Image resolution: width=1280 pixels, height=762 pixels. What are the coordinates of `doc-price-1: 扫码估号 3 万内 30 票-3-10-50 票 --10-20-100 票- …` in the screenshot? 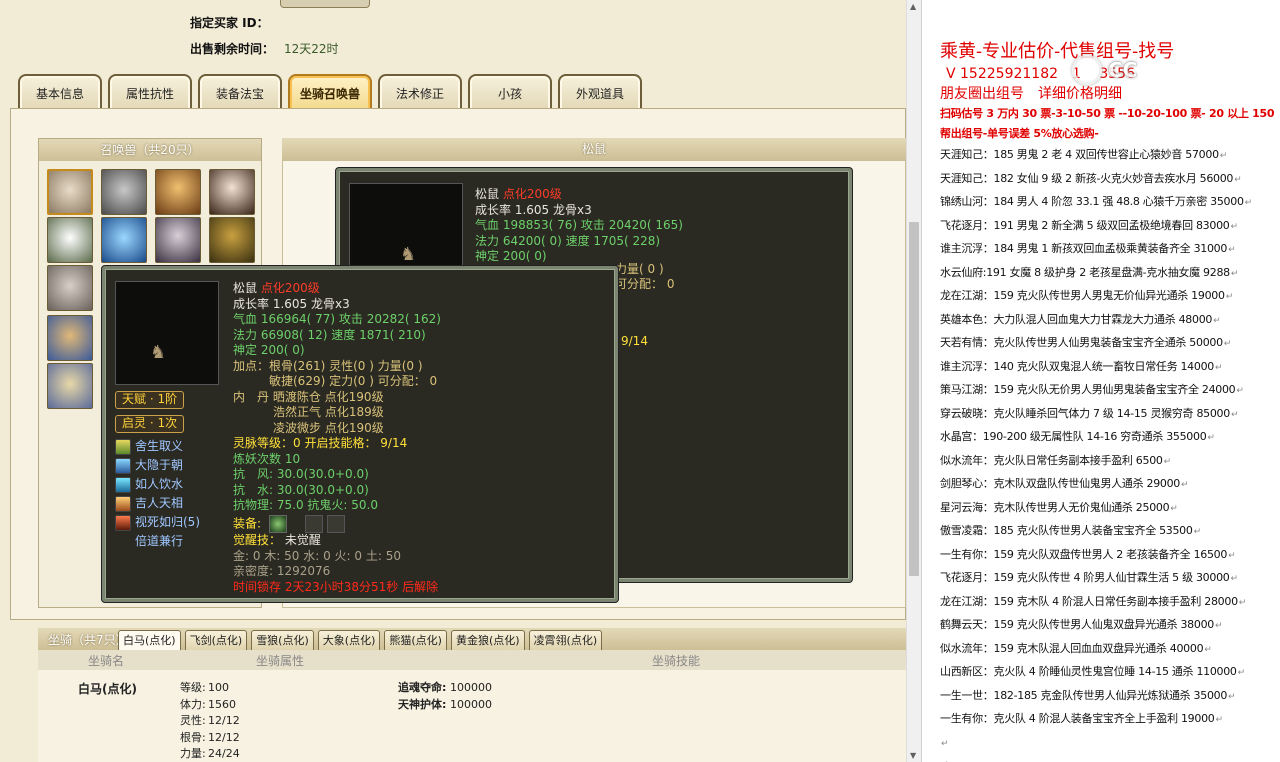 It's located at (1107, 113).